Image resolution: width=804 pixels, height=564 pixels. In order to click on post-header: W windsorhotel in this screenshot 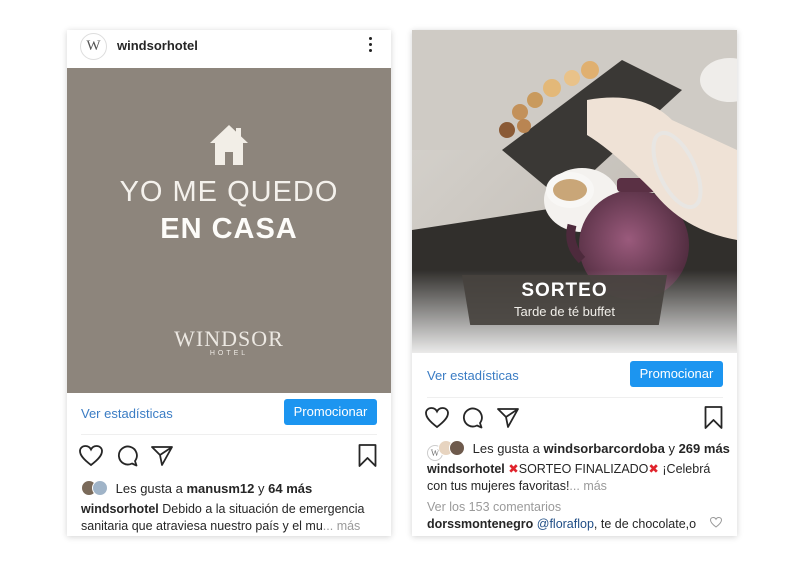, I will do `click(229, 49)`.